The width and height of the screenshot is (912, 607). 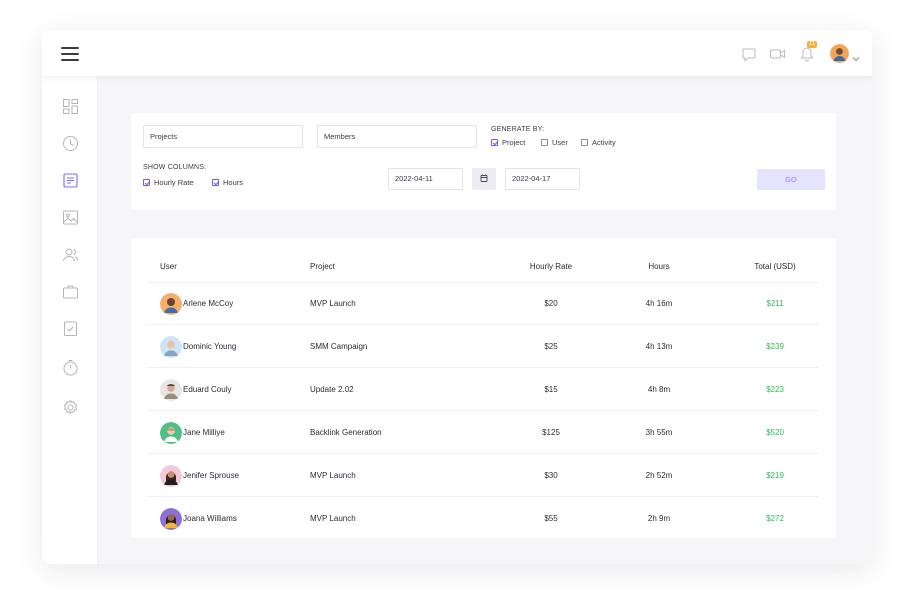 I want to click on date-from-input: 2022-04-11, so click(x=425, y=179).